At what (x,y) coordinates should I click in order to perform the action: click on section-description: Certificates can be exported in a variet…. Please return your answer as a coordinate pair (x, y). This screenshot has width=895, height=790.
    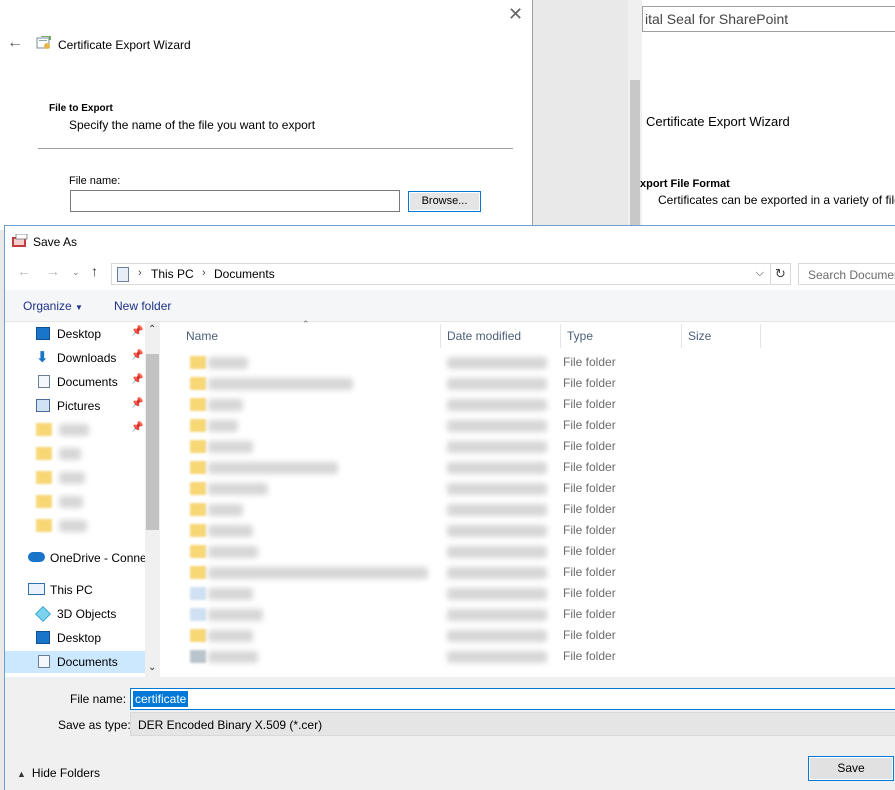
    Looking at the image, I should click on (776, 200).